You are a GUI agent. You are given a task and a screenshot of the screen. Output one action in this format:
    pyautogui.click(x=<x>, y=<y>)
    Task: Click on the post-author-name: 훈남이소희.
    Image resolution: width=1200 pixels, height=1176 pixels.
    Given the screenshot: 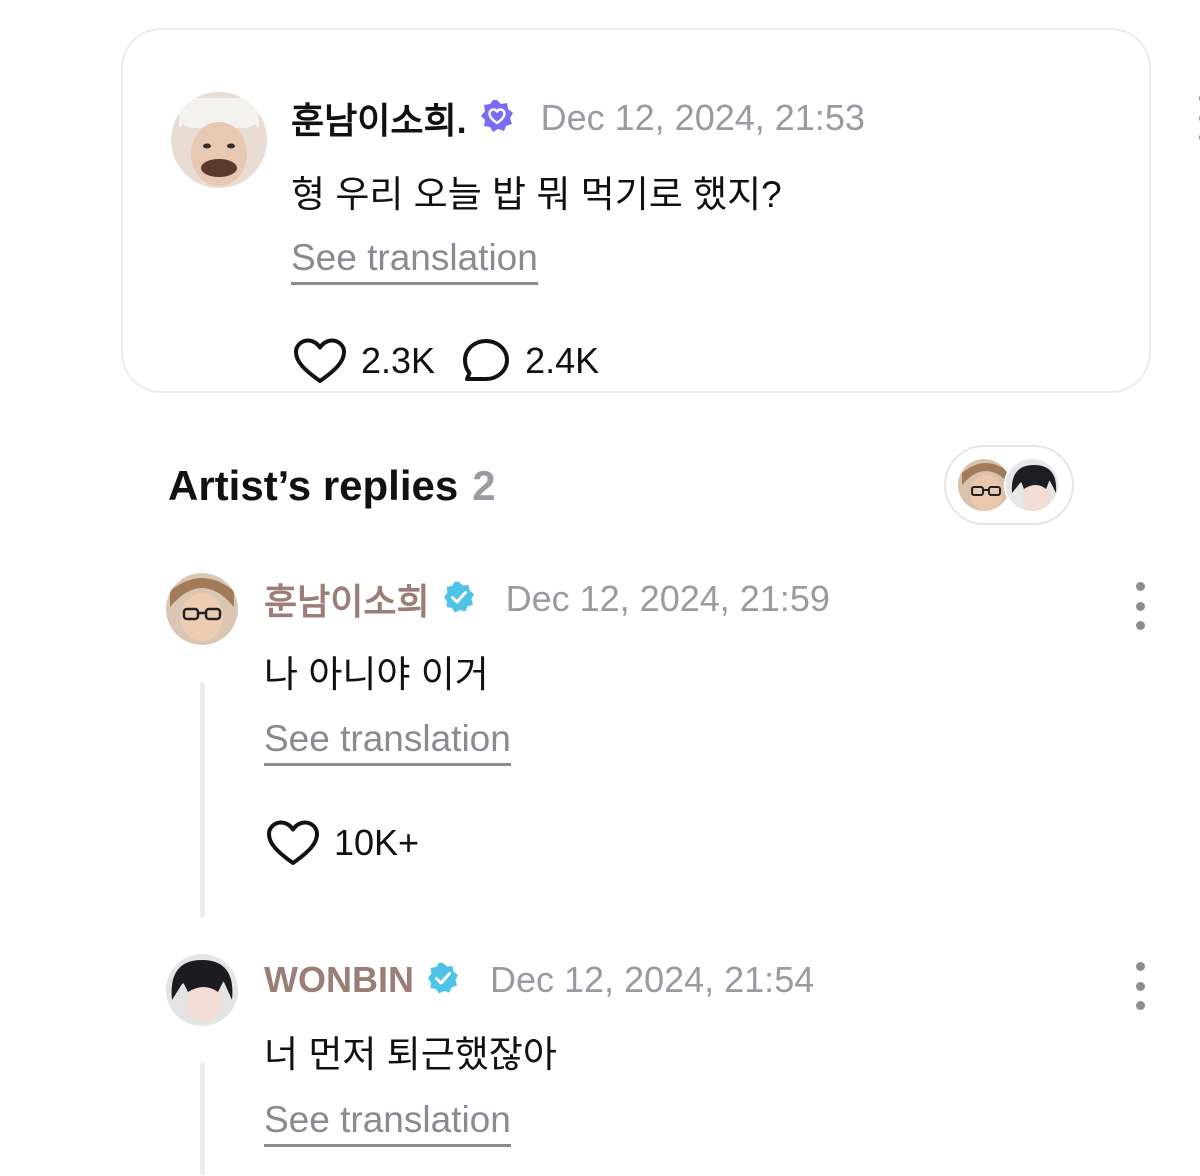 What is the action you would take?
    pyautogui.click(x=379, y=118)
    